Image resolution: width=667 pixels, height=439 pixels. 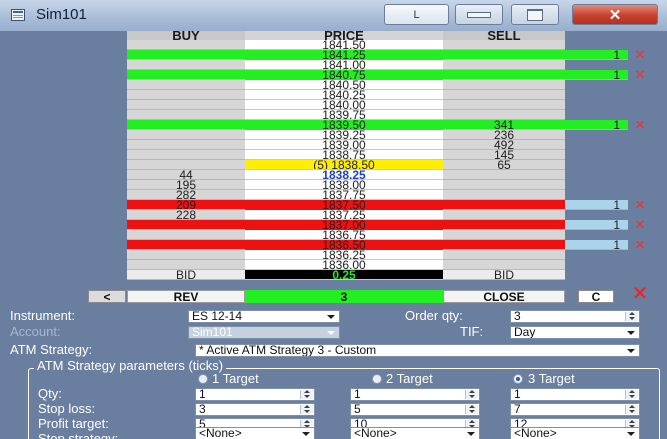 I want to click on target-1-stop-strategy-select: <None>, so click(x=255, y=433).